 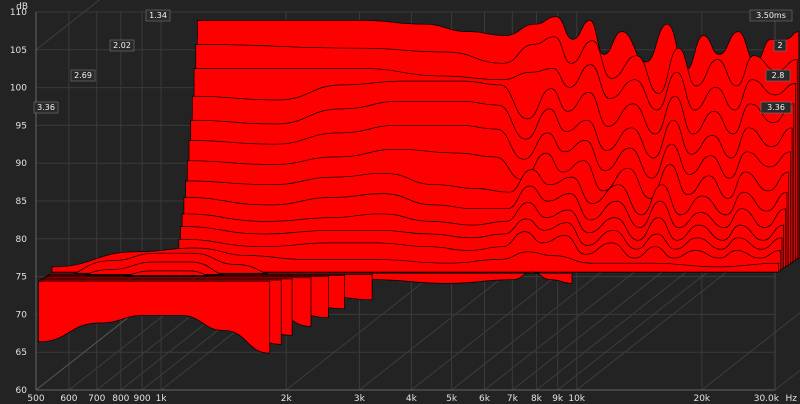 I want to click on y-tick-label: 85, so click(x=21, y=202).